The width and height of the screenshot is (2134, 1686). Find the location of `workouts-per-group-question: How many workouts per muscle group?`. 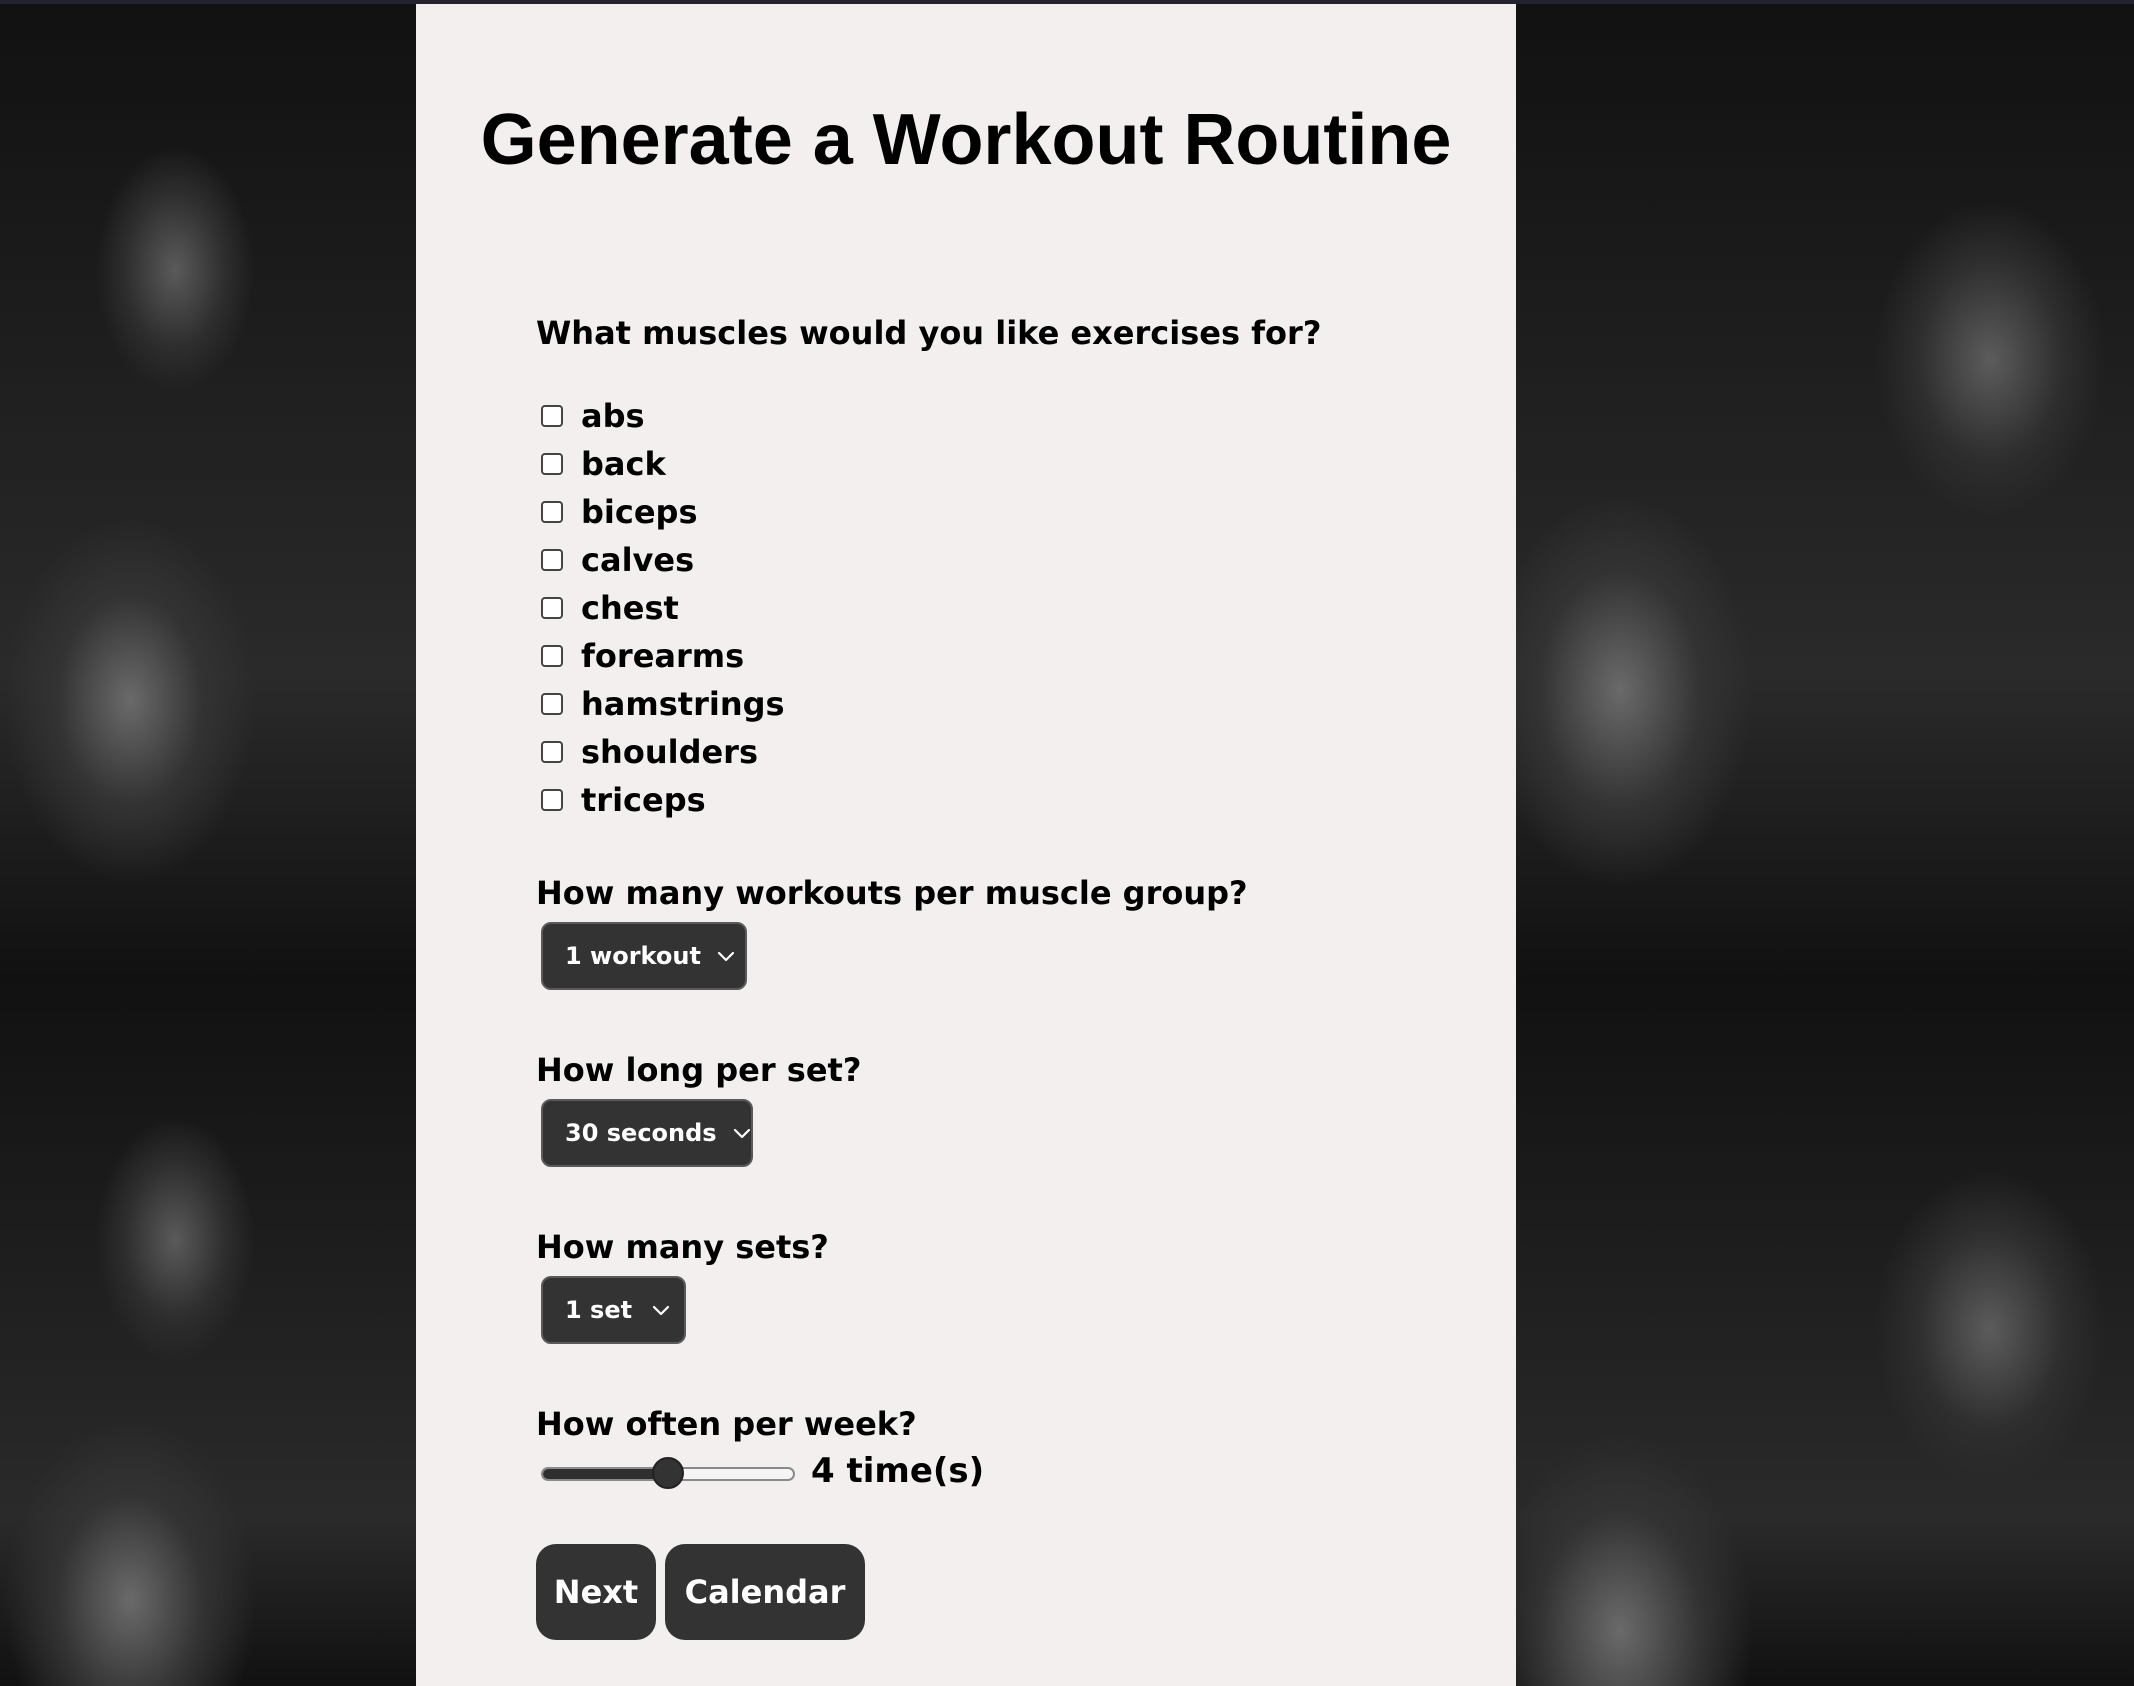

workouts-per-group-question: How many workouts per muscle group? is located at coordinates (892, 893).